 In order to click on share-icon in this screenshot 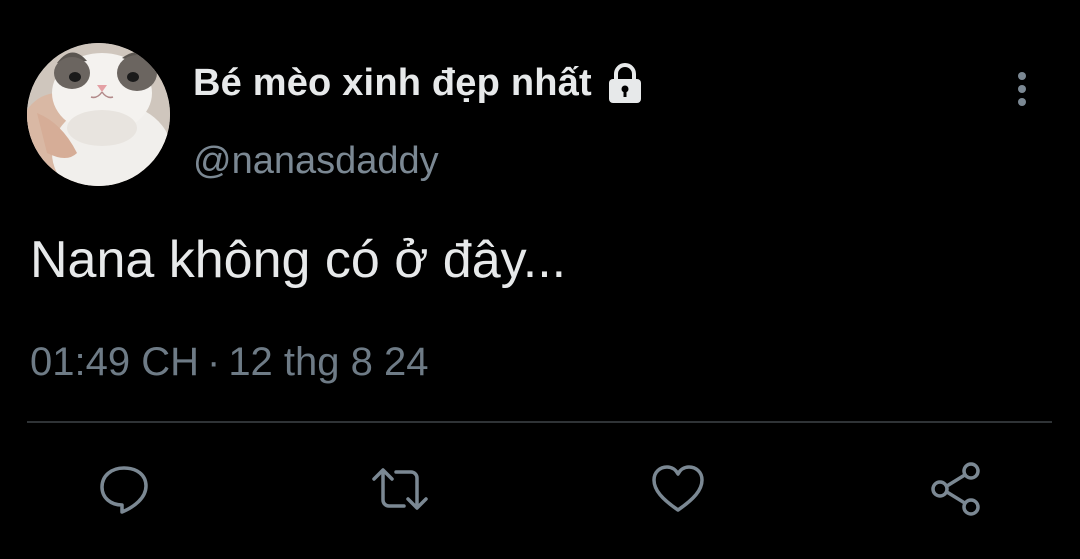, I will do `click(955, 489)`.